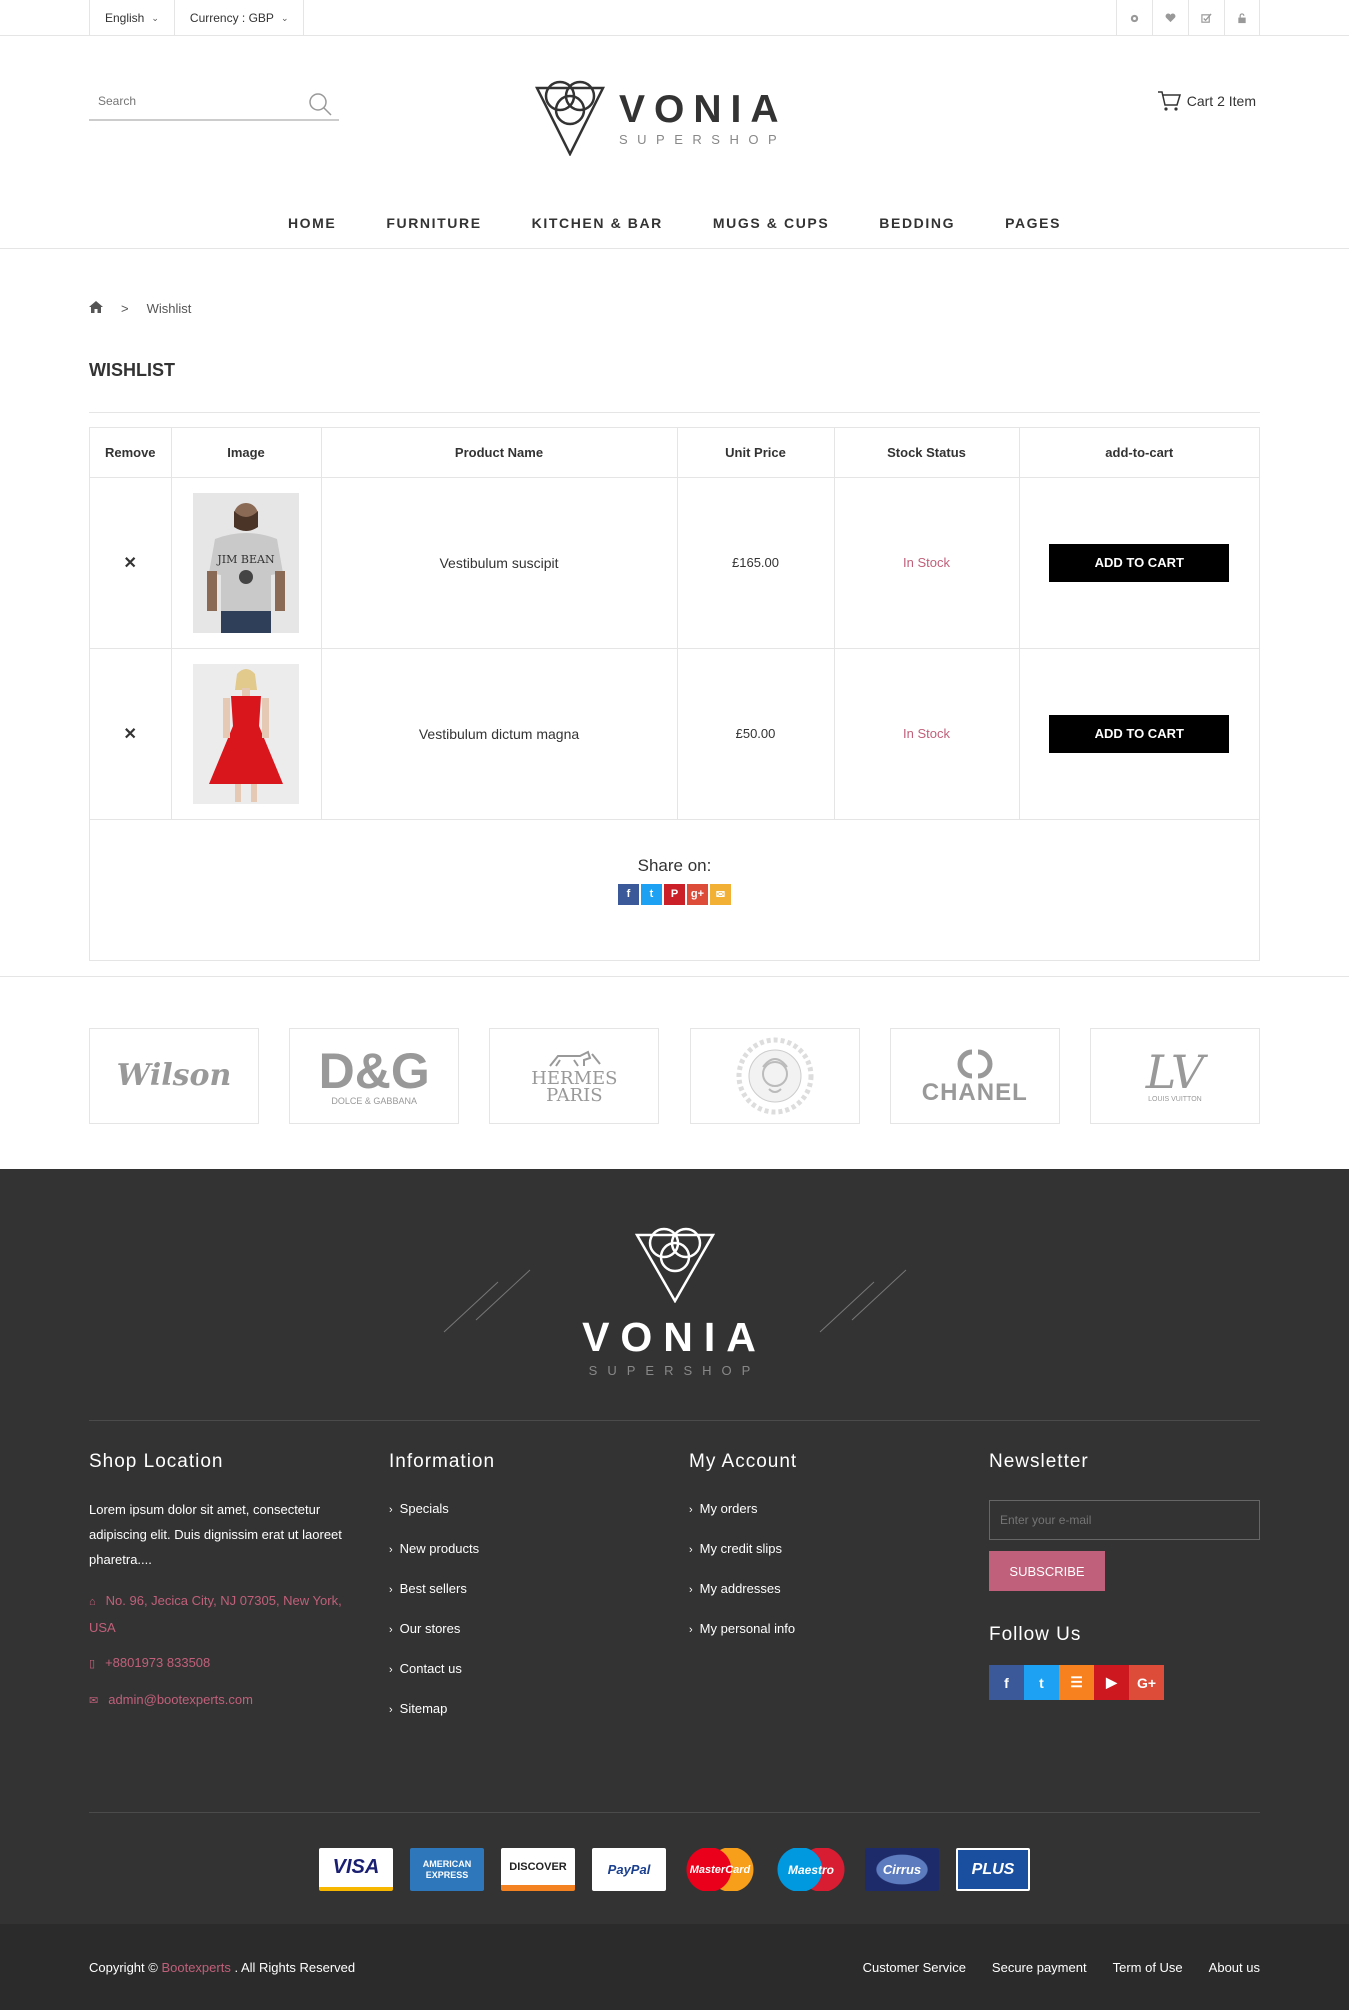 This screenshot has width=1349, height=2010. I want to click on top-bar: English ⌄ Currency : GBP ⌄, so click(674, 18).